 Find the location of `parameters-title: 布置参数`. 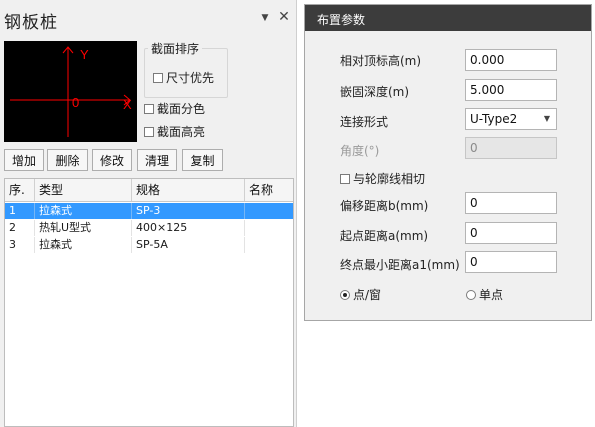

parameters-title: 布置参数 is located at coordinates (341, 20).